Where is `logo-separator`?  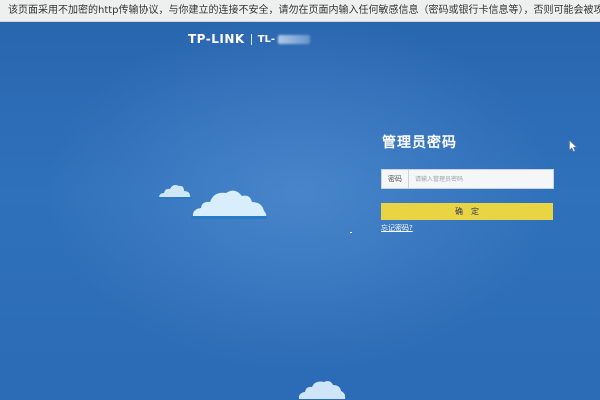
logo-separator is located at coordinates (251, 39).